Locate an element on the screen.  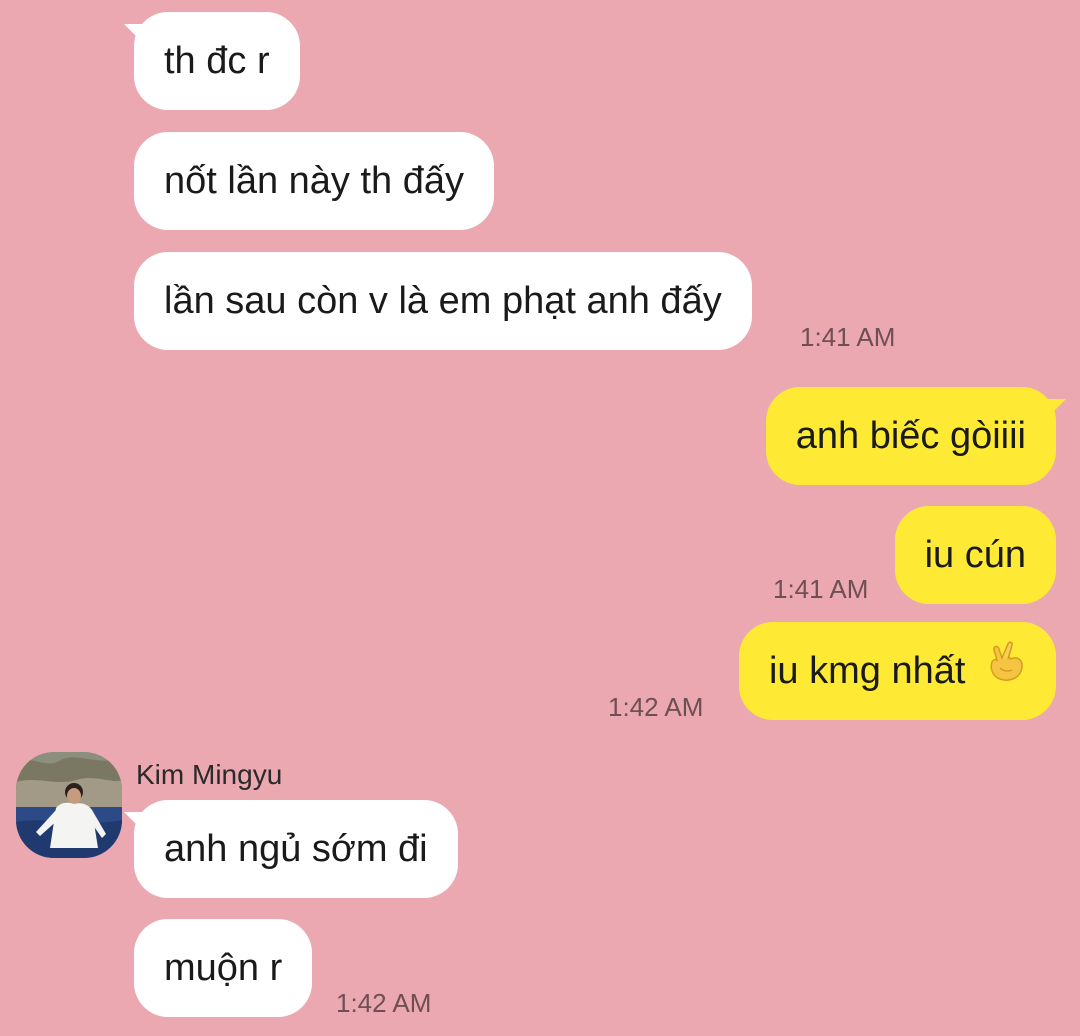
outgoing-message: iu kmg nhất is located at coordinates (897, 670).